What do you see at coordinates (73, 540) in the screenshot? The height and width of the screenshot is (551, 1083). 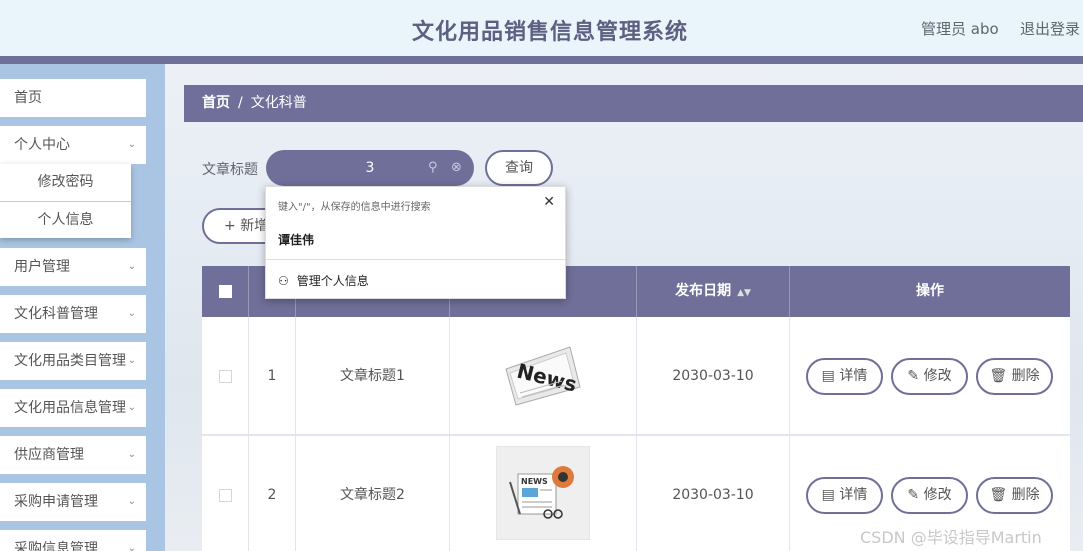 I see `sidebar-item-purchase-info: 采购信息管理 ⌄` at bounding box center [73, 540].